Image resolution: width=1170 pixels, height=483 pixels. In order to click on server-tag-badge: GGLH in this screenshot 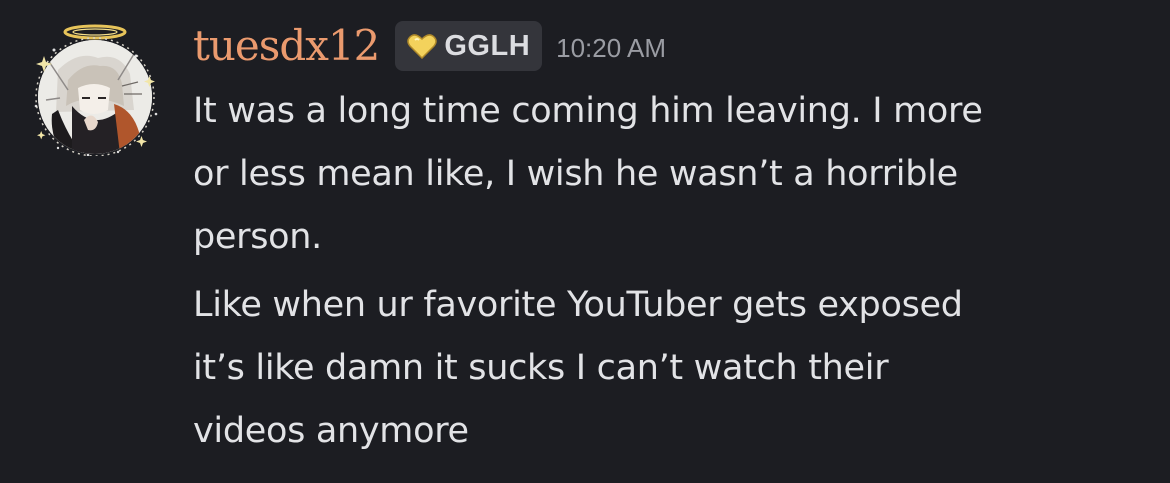, I will do `click(469, 46)`.